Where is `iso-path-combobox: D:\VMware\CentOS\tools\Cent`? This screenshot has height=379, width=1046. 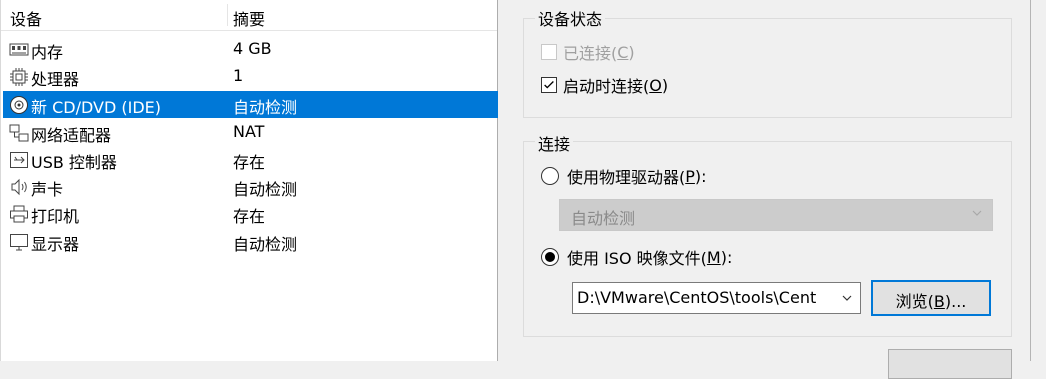
iso-path-combobox: D:\VMware\CentOS\tools\Cent is located at coordinates (716, 298).